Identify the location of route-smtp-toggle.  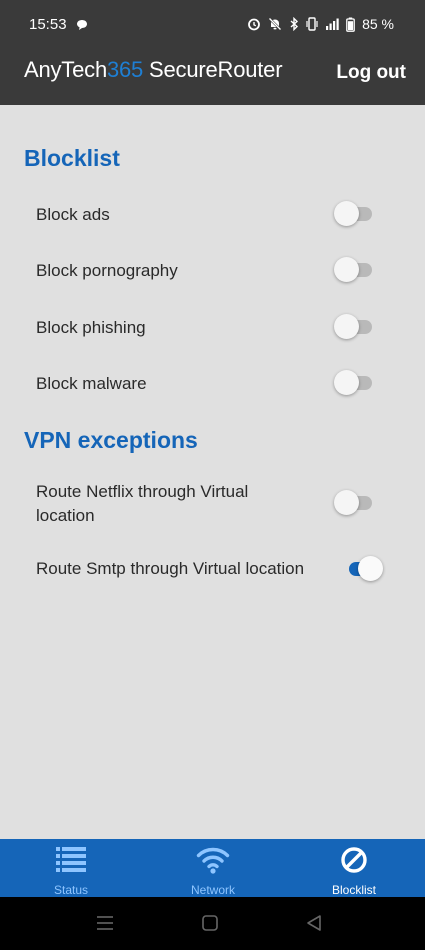
(364, 568).